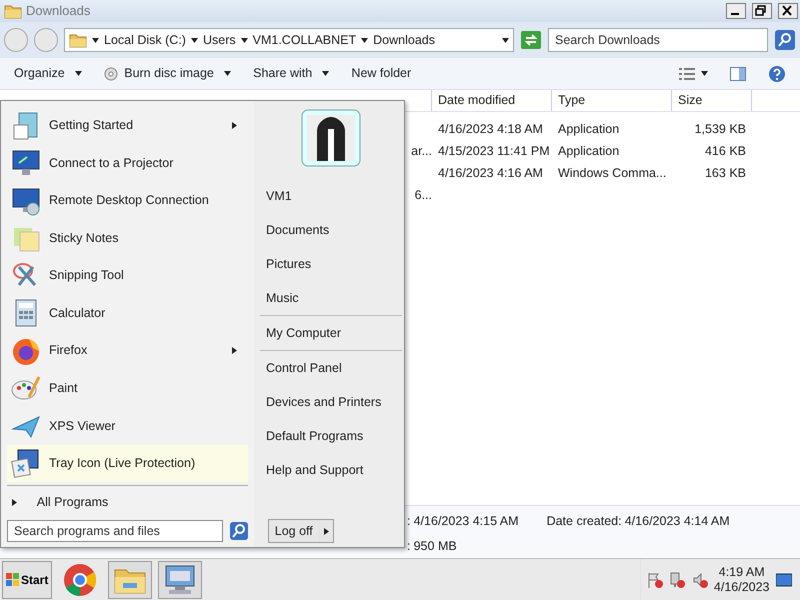  I want to click on preview-pane-icon, so click(738, 73).